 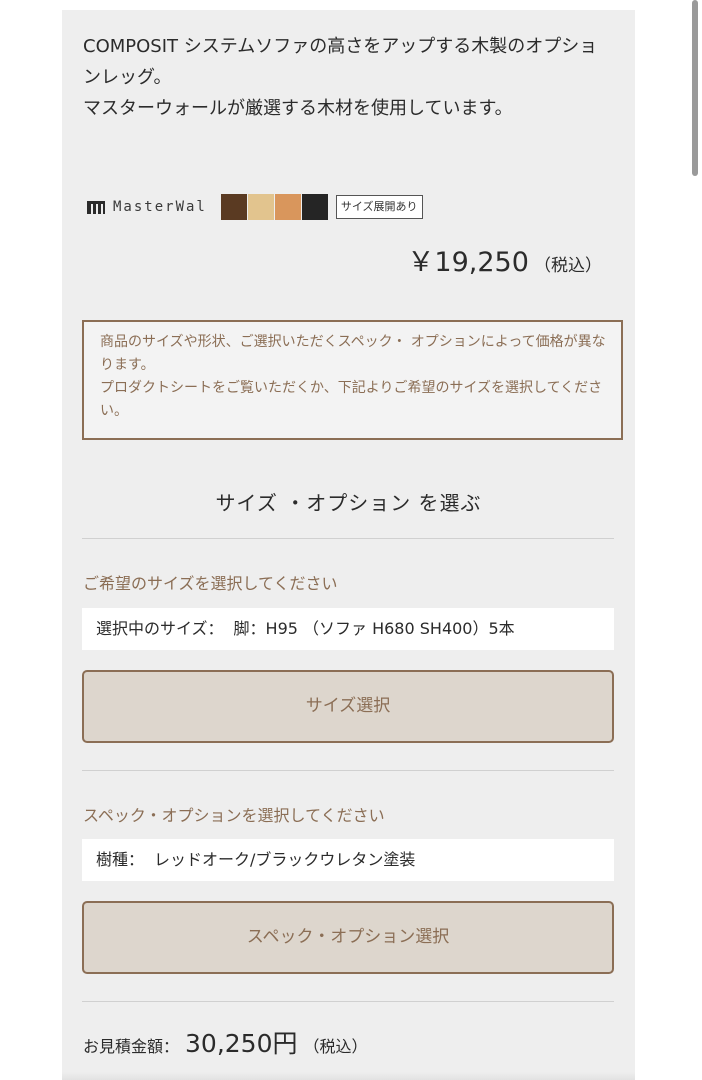 What do you see at coordinates (340, 62) in the screenshot?
I see `description-line-1: COMPOSIT システムソファの高さをアップする木製のオプションレッグ。` at bounding box center [340, 62].